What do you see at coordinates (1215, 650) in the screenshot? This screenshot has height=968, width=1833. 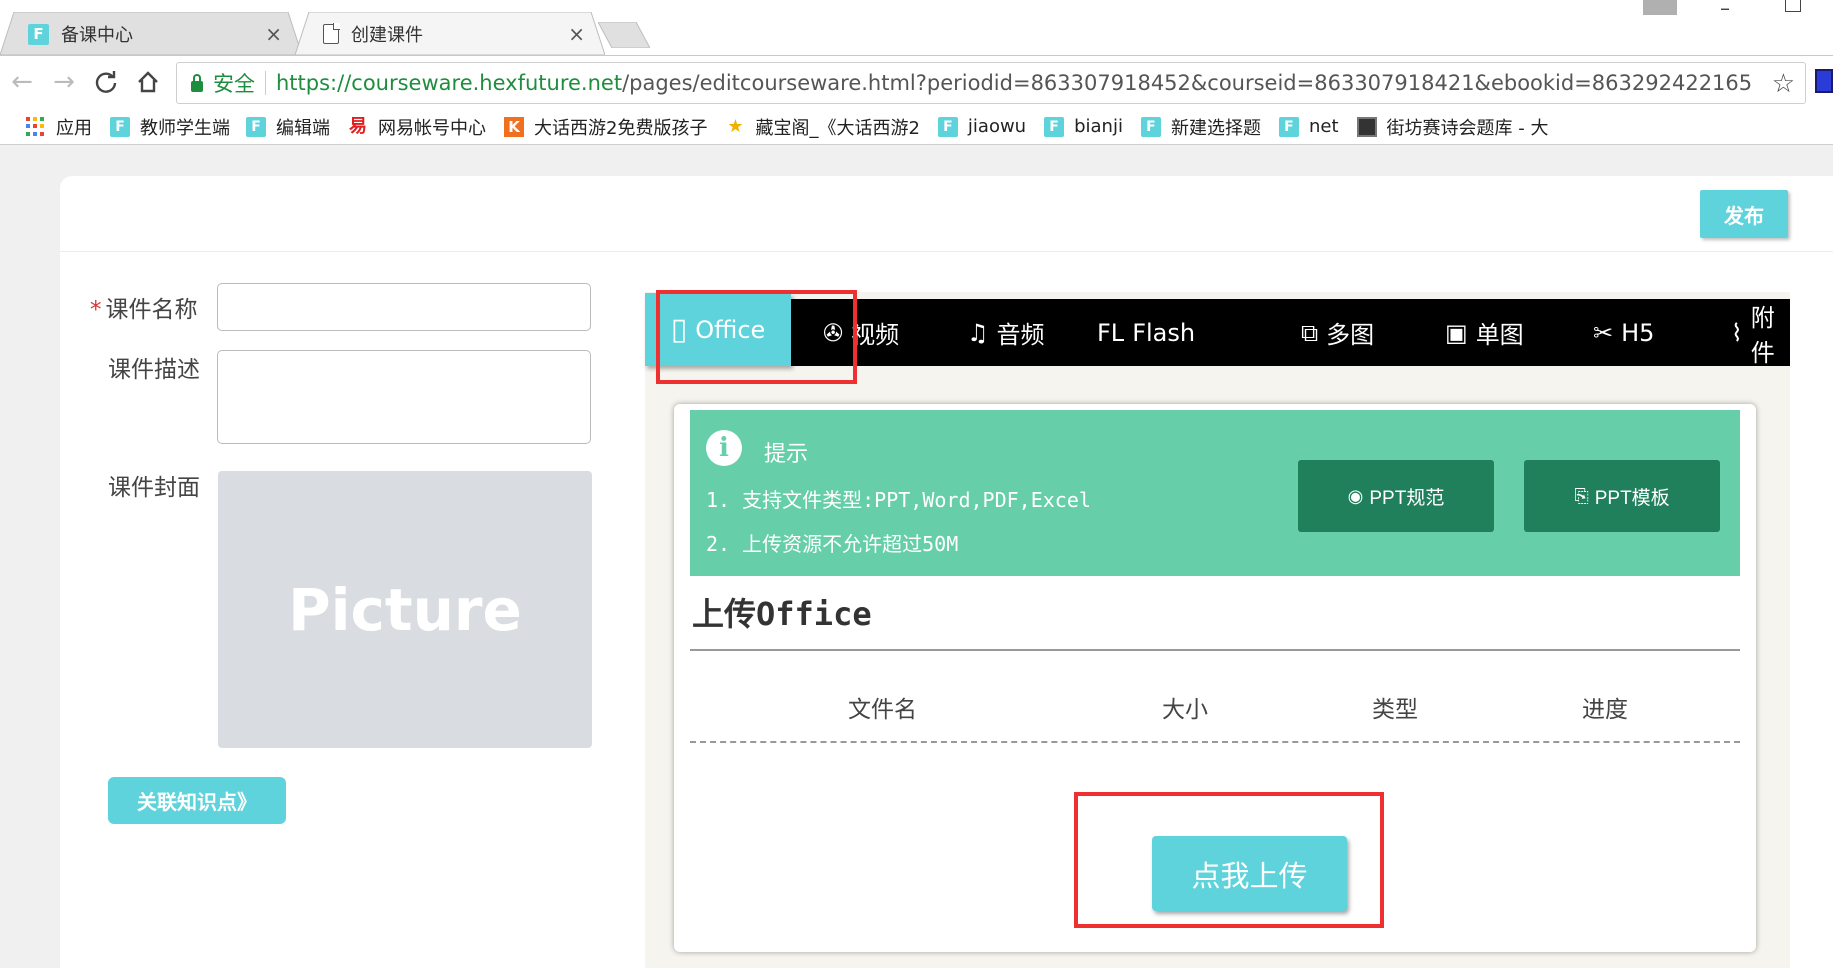 I see `divider` at bounding box center [1215, 650].